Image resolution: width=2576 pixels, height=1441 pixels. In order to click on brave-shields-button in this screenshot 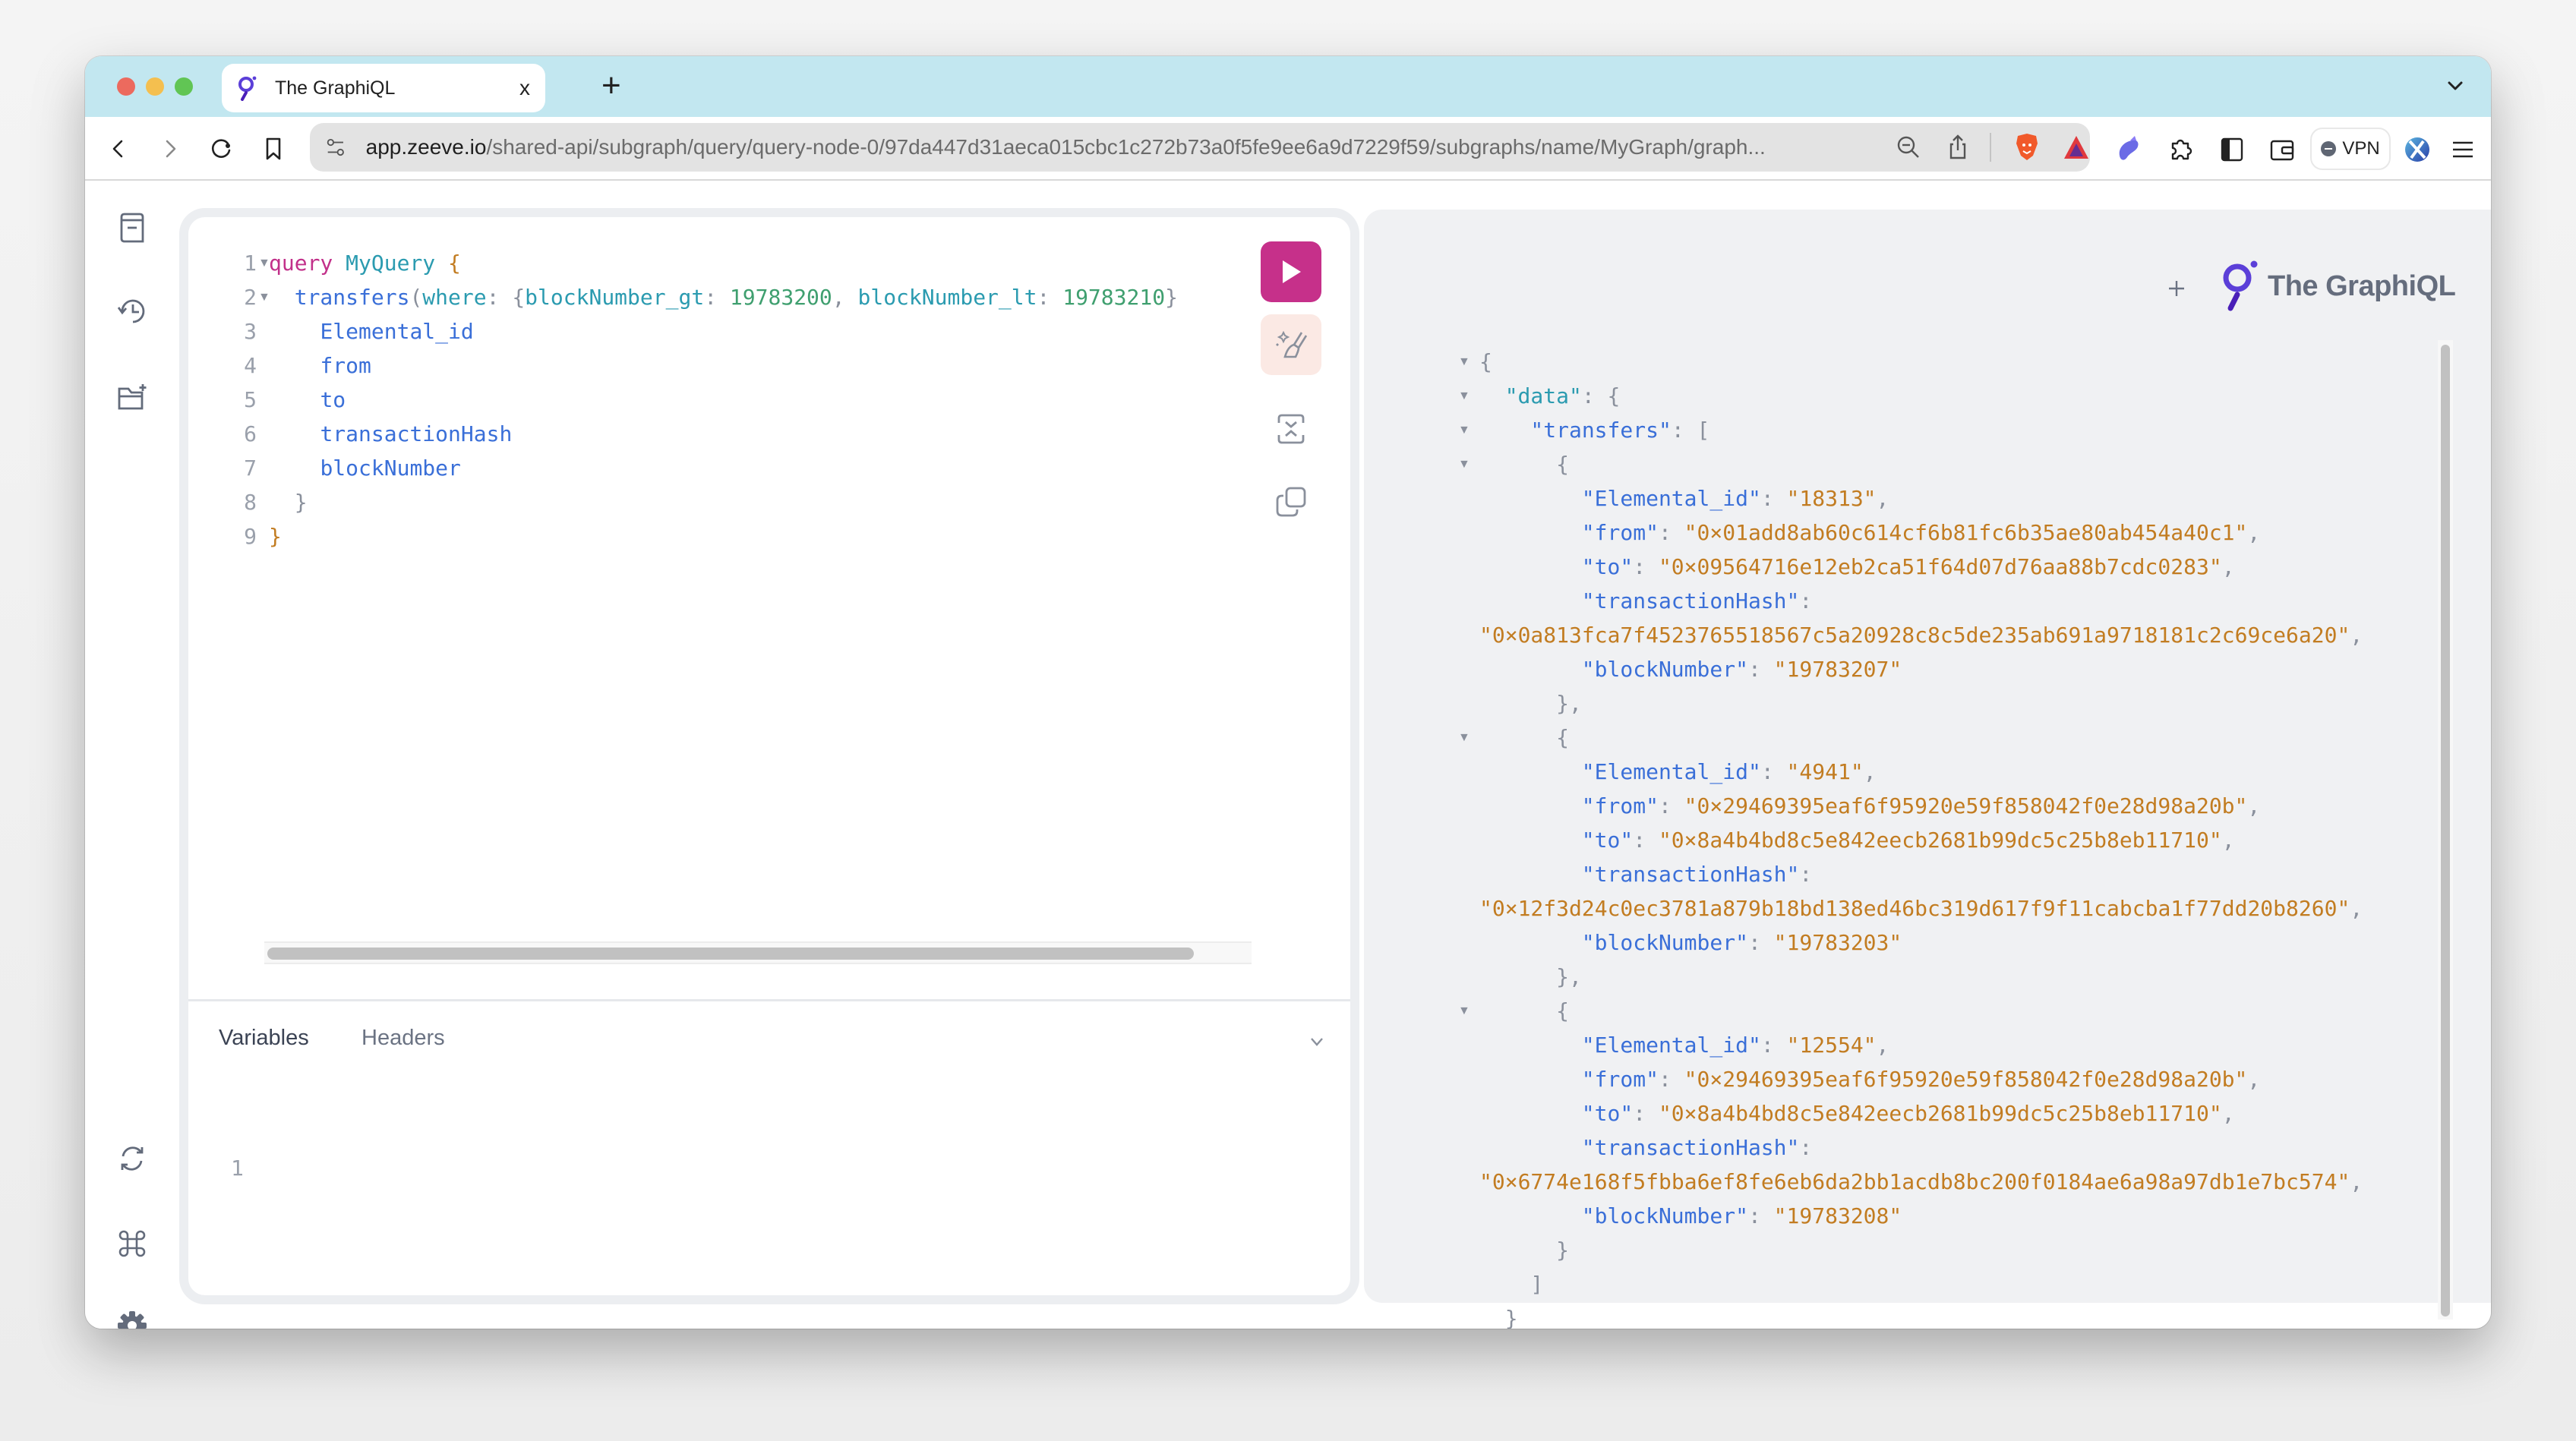, I will do `click(2026, 147)`.